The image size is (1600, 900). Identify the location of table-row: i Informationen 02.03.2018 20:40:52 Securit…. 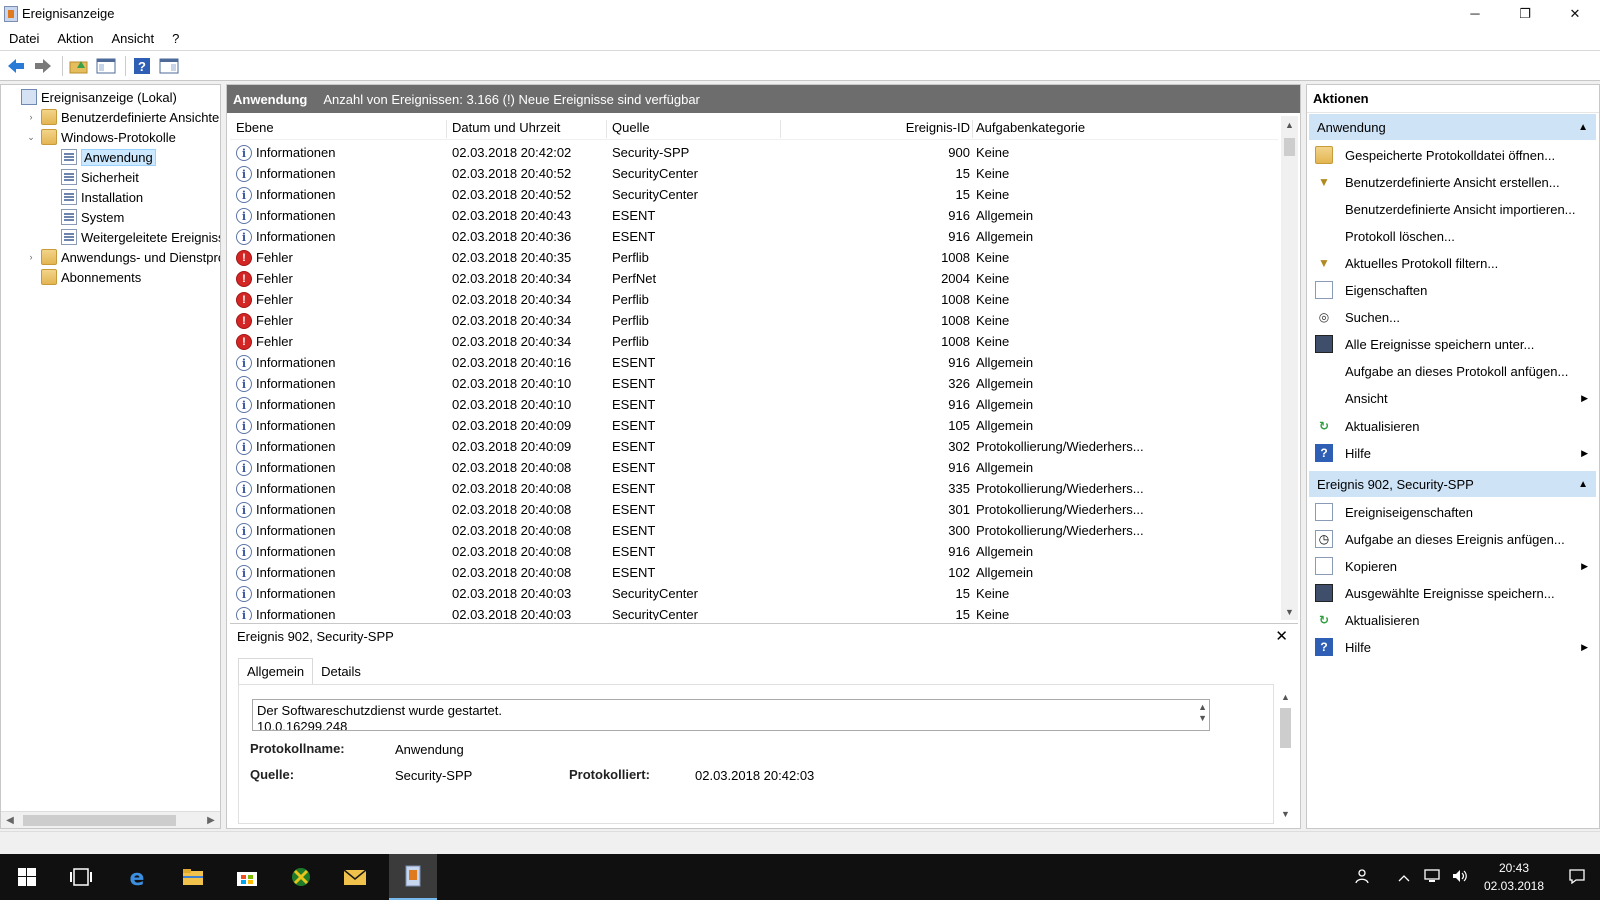
(754, 194).